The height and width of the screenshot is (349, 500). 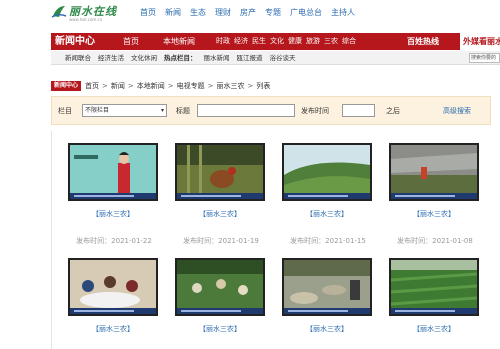 What do you see at coordinates (223, 13) in the screenshot?
I see `top-nav-finance: 理财` at bounding box center [223, 13].